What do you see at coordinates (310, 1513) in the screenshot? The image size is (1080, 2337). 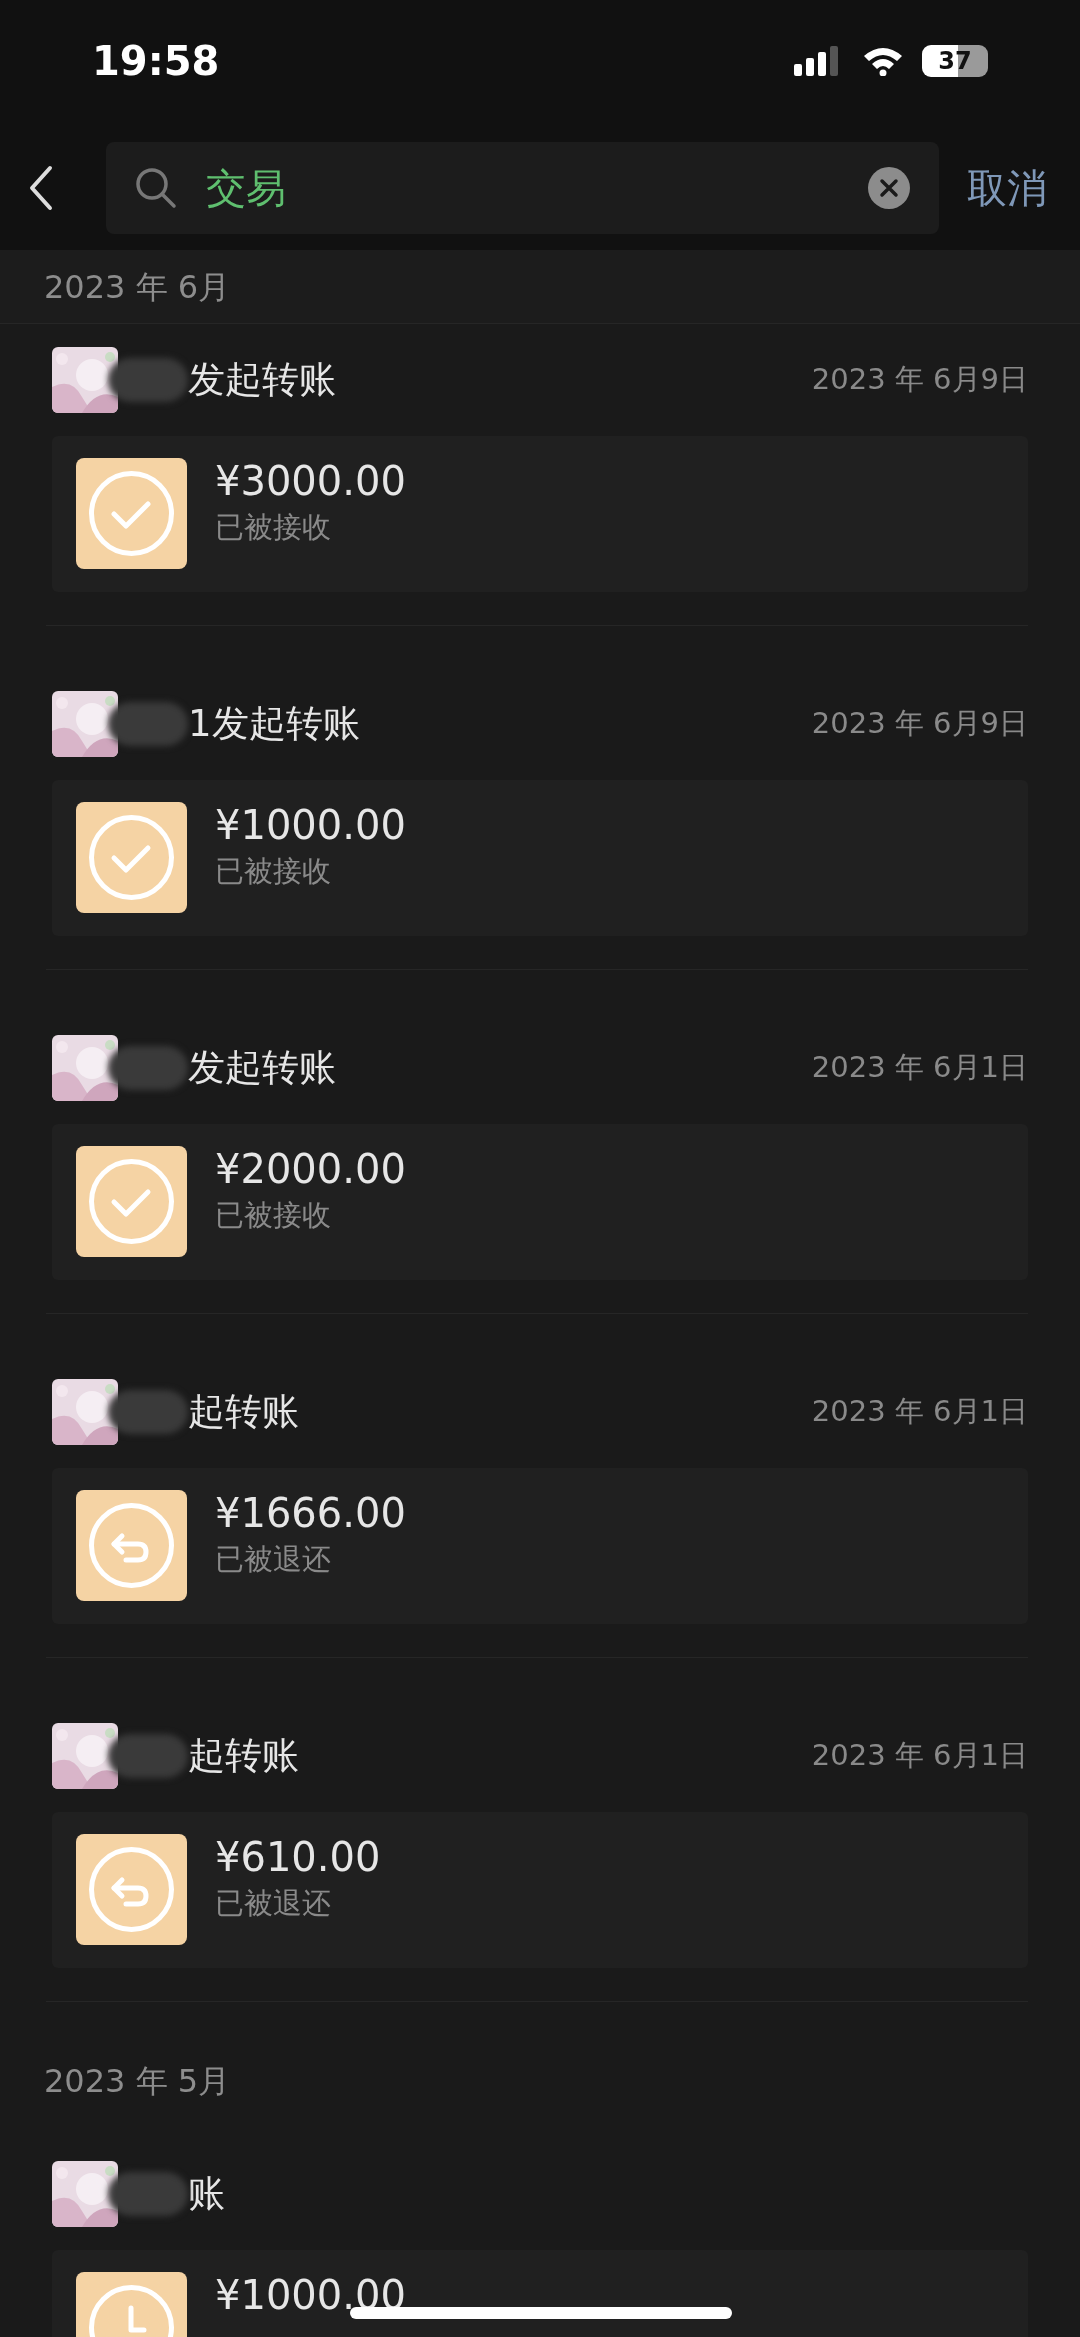 I see `transfer-amount: ¥1666.00` at bounding box center [310, 1513].